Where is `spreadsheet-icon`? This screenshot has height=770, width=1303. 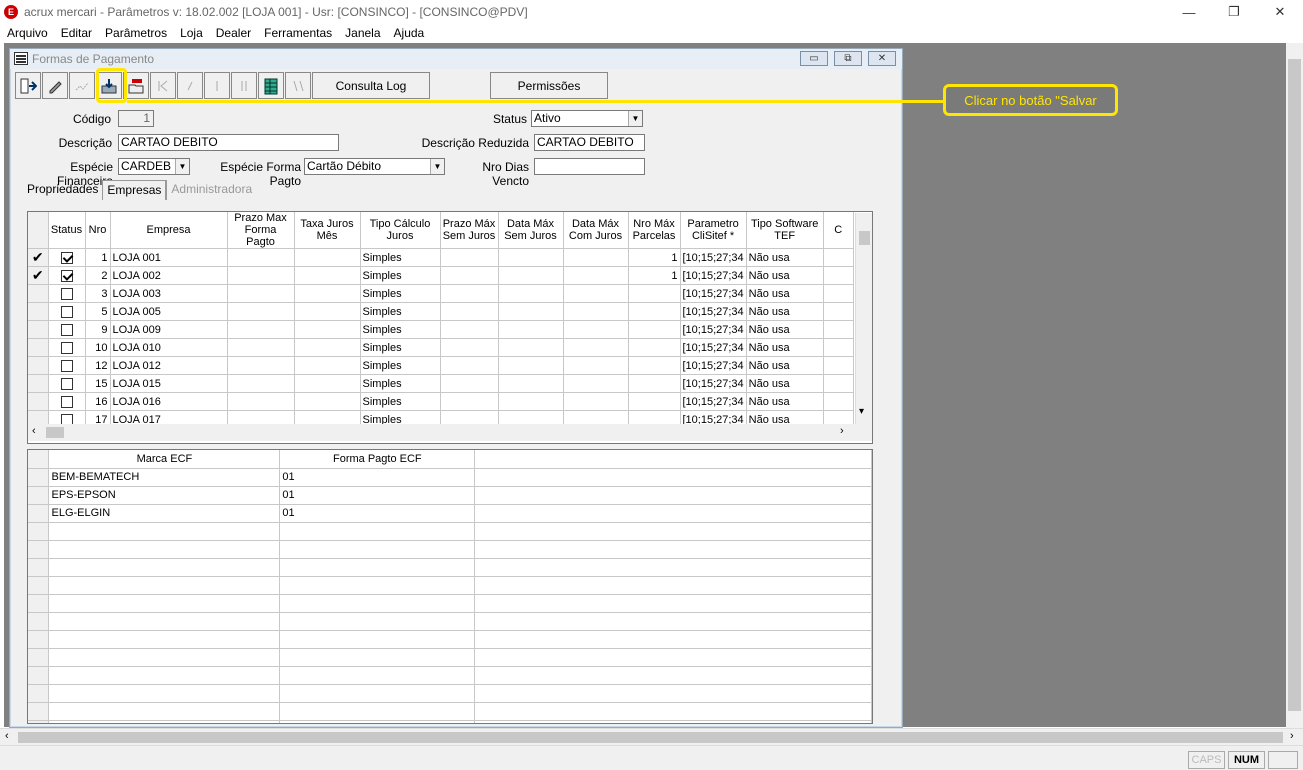
spreadsheet-icon is located at coordinates (271, 85).